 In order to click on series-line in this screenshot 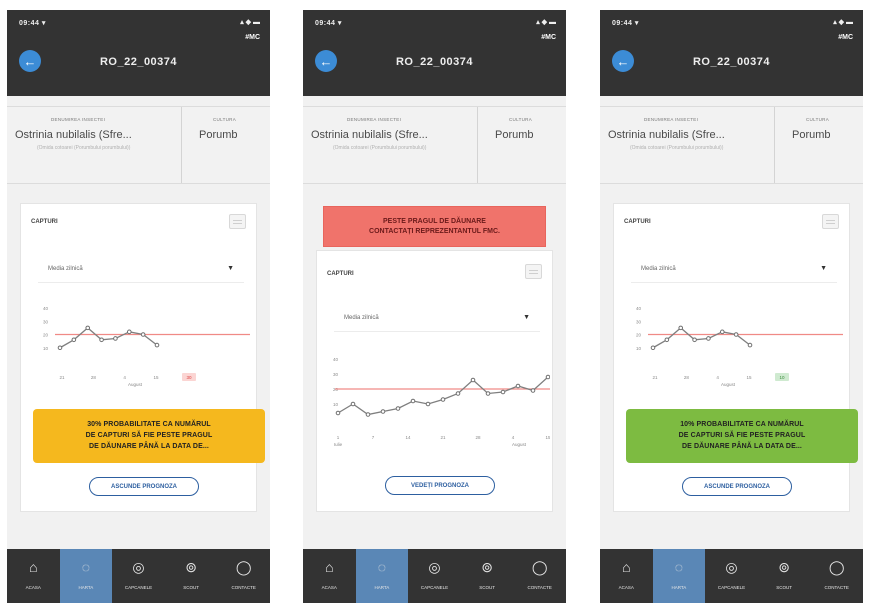, I will do `click(443, 396)`.